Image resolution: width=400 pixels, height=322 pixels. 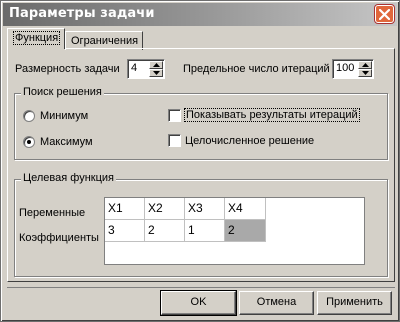 I want to click on search-solution-title: Поиск решения, so click(x=62, y=92).